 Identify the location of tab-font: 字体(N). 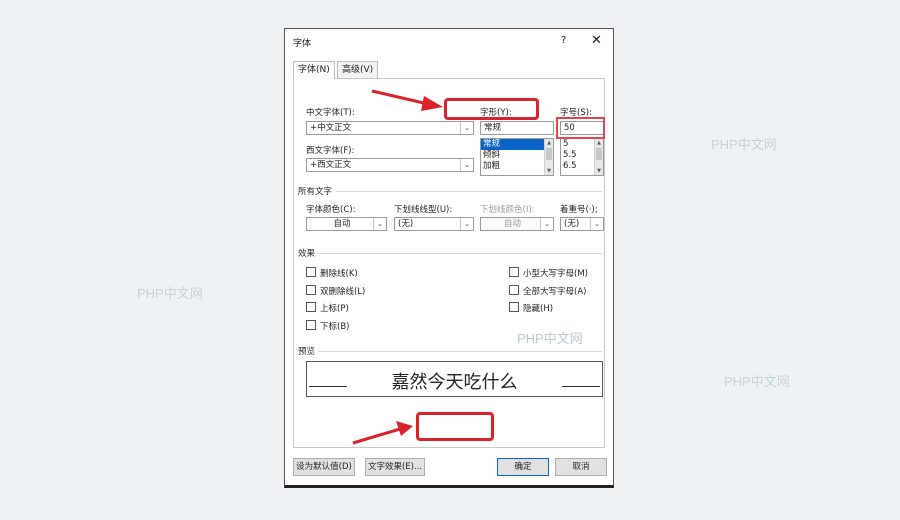
(314, 70).